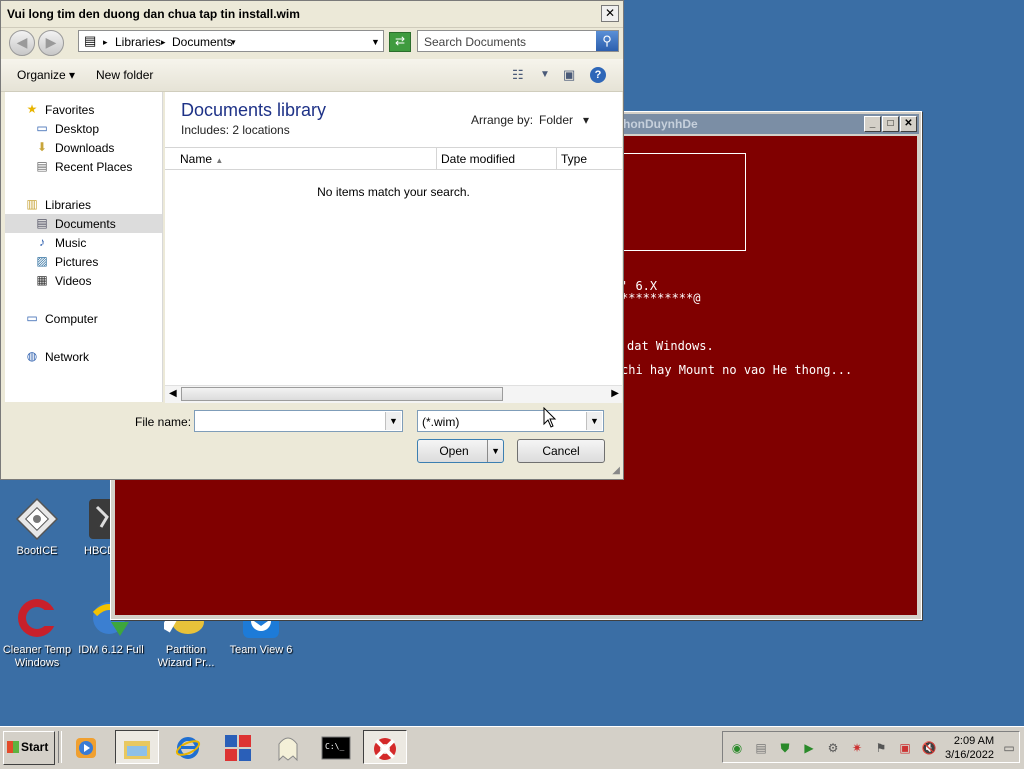 This screenshot has width=1024, height=769. I want to click on console-line: dat Windows., so click(670, 346).